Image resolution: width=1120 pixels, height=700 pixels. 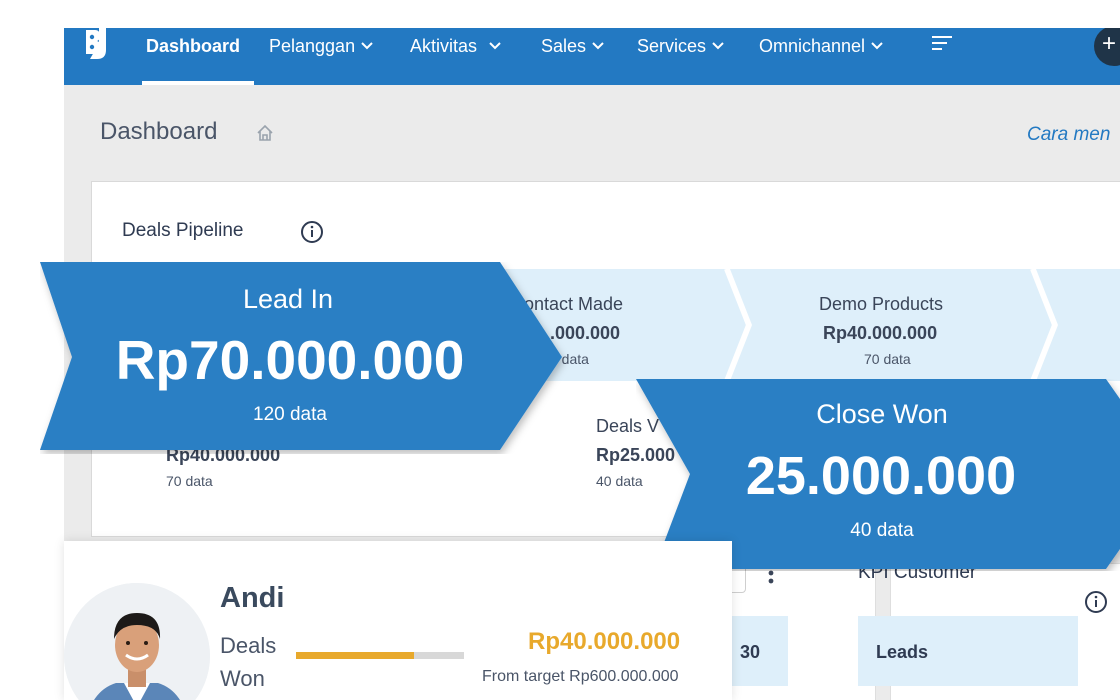 I want to click on nav-item-label: Pelanggan, so click(x=312, y=45).